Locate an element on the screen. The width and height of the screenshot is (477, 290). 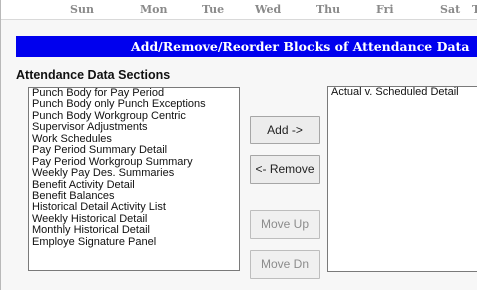
move-down-button: Move Dn is located at coordinates (285, 264).